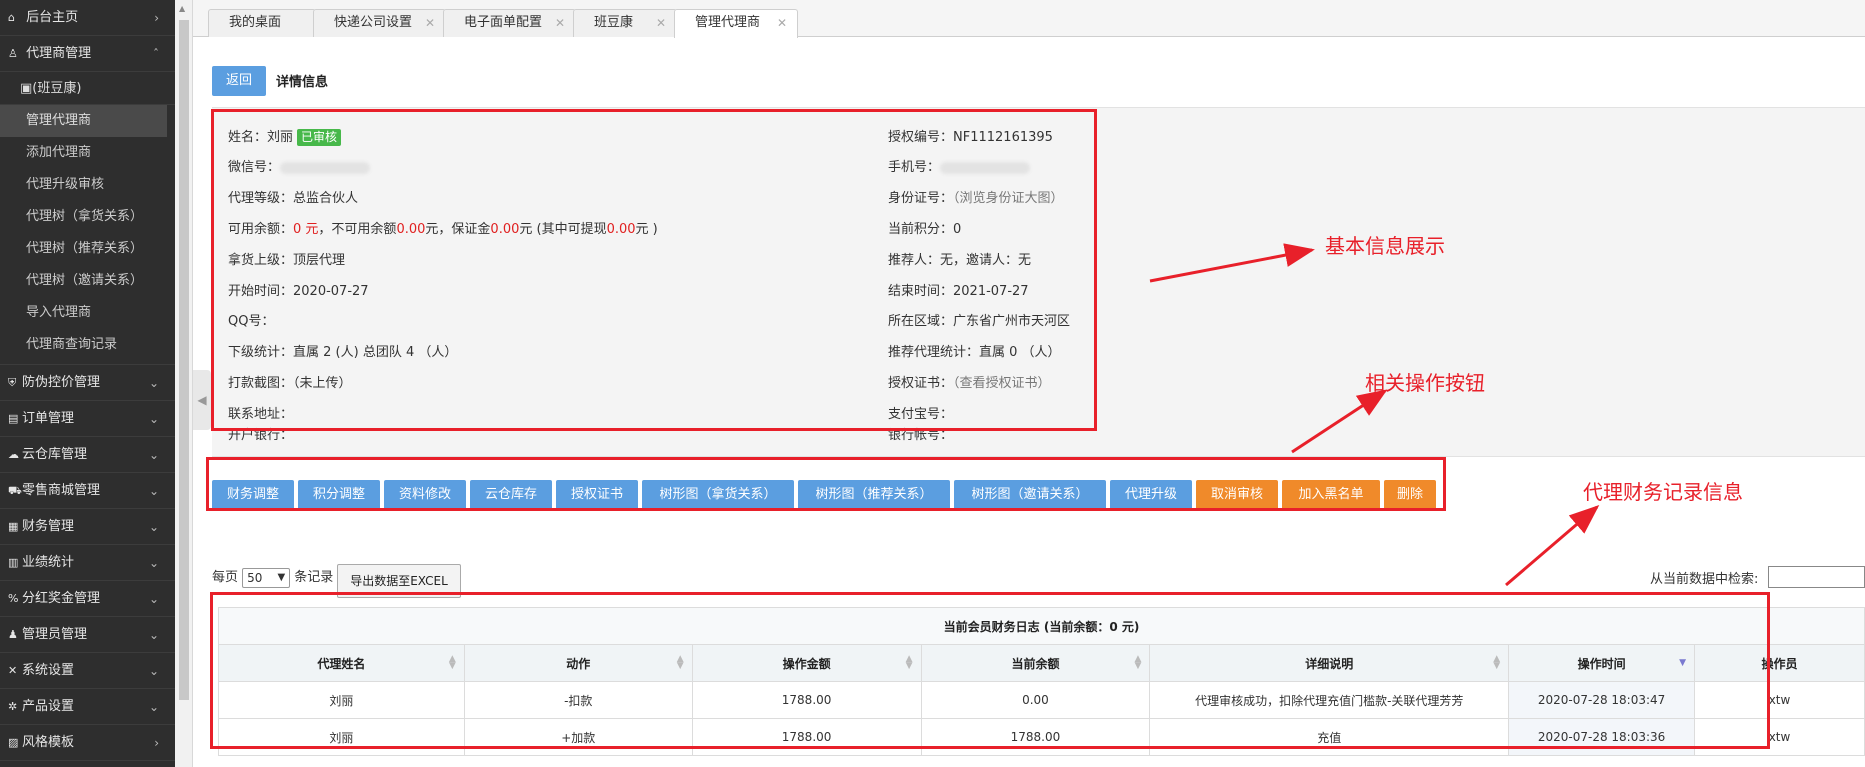  What do you see at coordinates (61, 490) in the screenshot?
I see `sidebar-item-label: 零售商城管理` at bounding box center [61, 490].